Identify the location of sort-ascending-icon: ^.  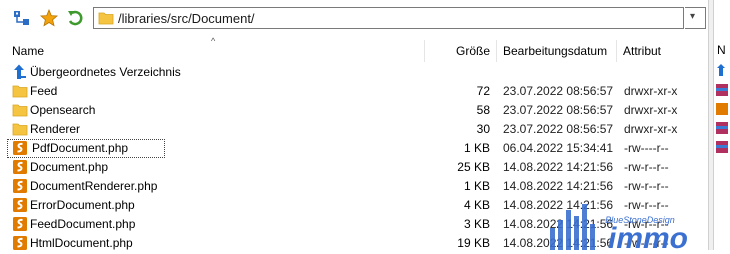
(213, 41).